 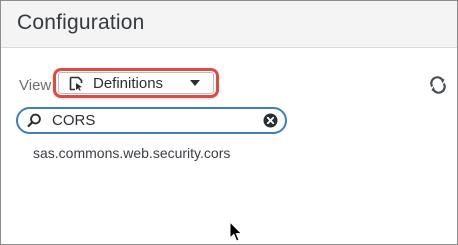 What do you see at coordinates (34, 120) in the screenshot?
I see `search-icon` at bounding box center [34, 120].